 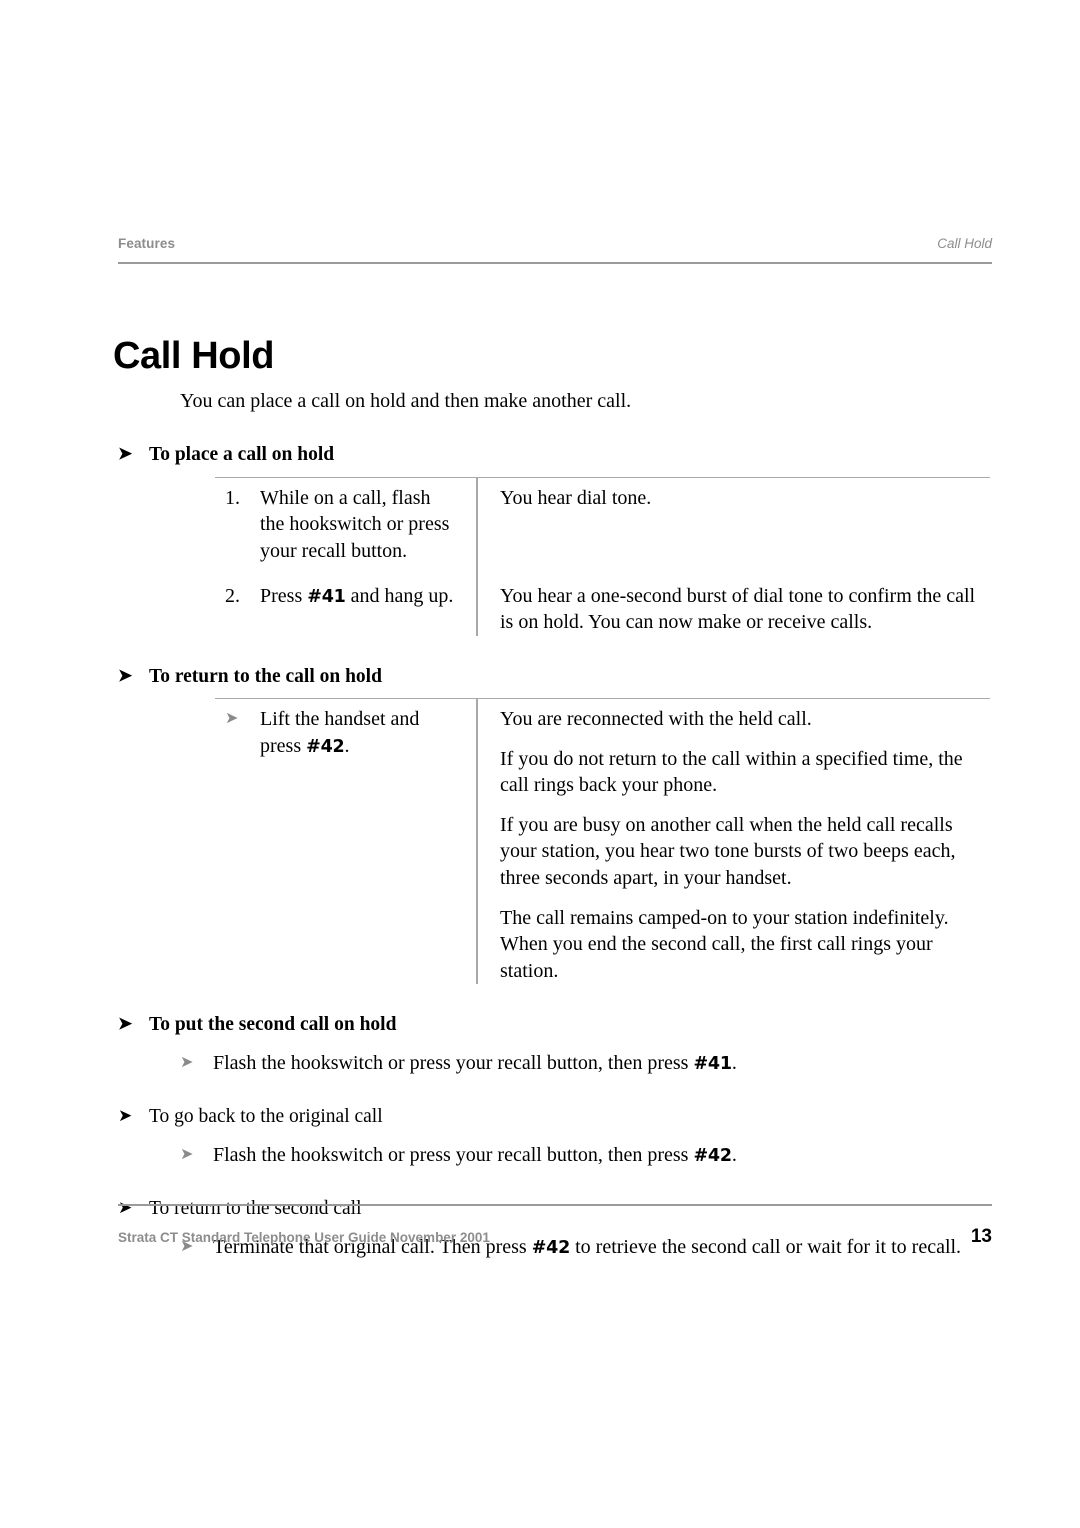 What do you see at coordinates (232, 497) in the screenshot?
I see `step-number: 1.` at bounding box center [232, 497].